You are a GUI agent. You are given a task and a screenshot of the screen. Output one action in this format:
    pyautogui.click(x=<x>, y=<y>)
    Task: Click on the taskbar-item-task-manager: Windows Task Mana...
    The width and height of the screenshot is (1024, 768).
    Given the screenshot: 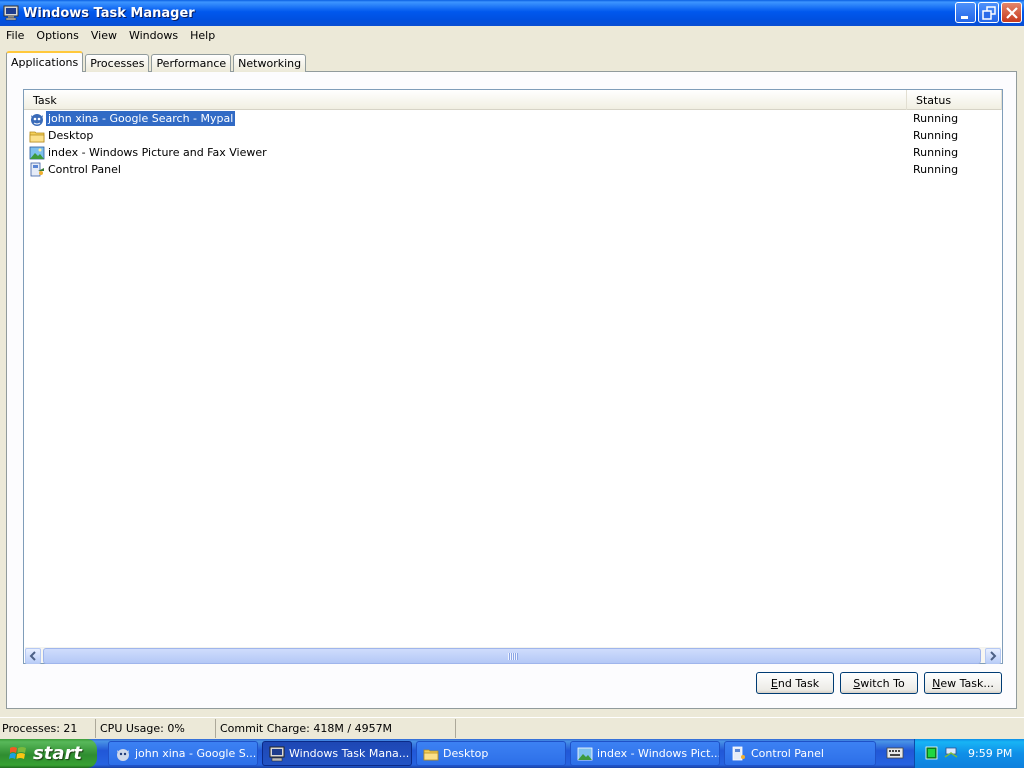 What is the action you would take?
    pyautogui.click(x=337, y=753)
    